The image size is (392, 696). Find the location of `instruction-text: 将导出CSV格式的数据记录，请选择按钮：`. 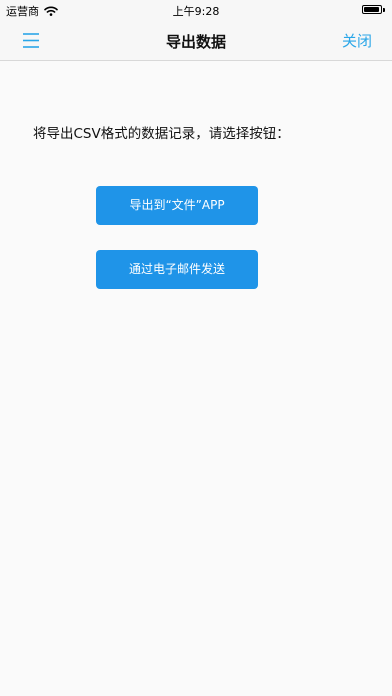

instruction-text: 将导出CSV格式的数据记录，请选择按钮： is located at coordinates (161, 134).